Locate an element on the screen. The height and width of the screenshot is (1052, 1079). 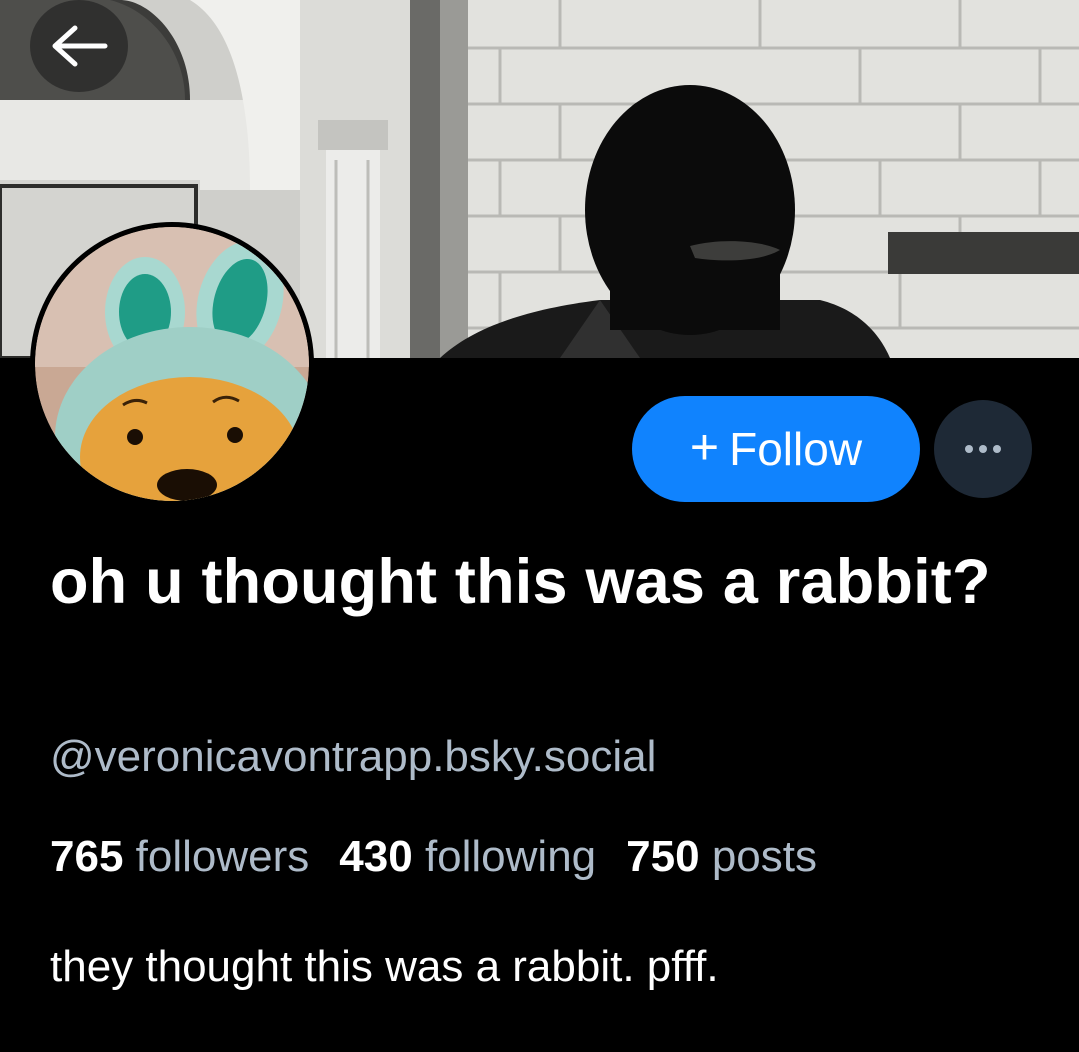
back-button is located at coordinates (79, 46).